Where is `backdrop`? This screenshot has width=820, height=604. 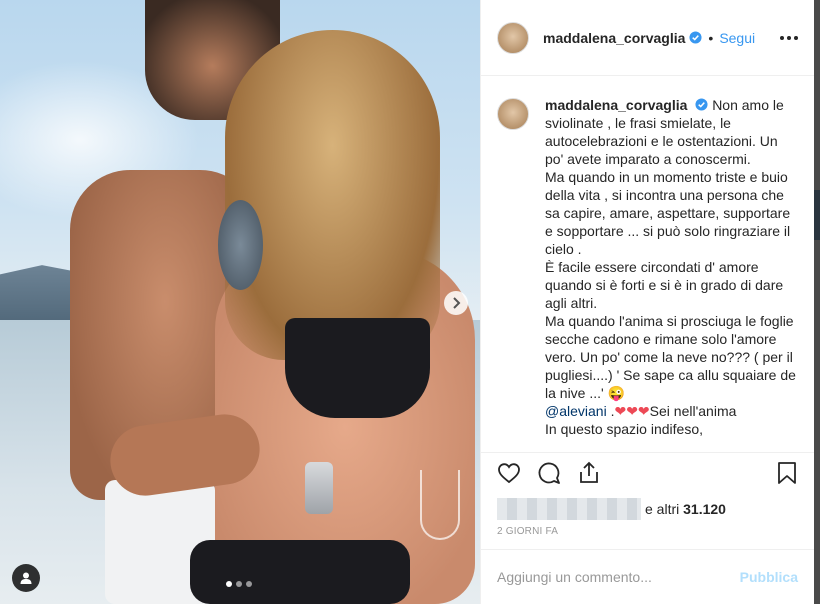 backdrop is located at coordinates (817, 302).